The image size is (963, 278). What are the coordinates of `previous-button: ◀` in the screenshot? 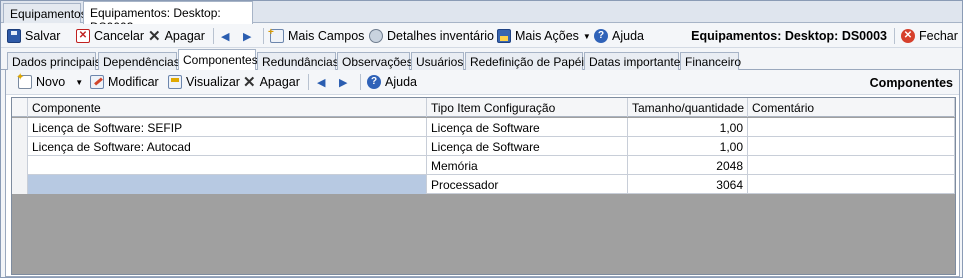 It's located at (225, 36).